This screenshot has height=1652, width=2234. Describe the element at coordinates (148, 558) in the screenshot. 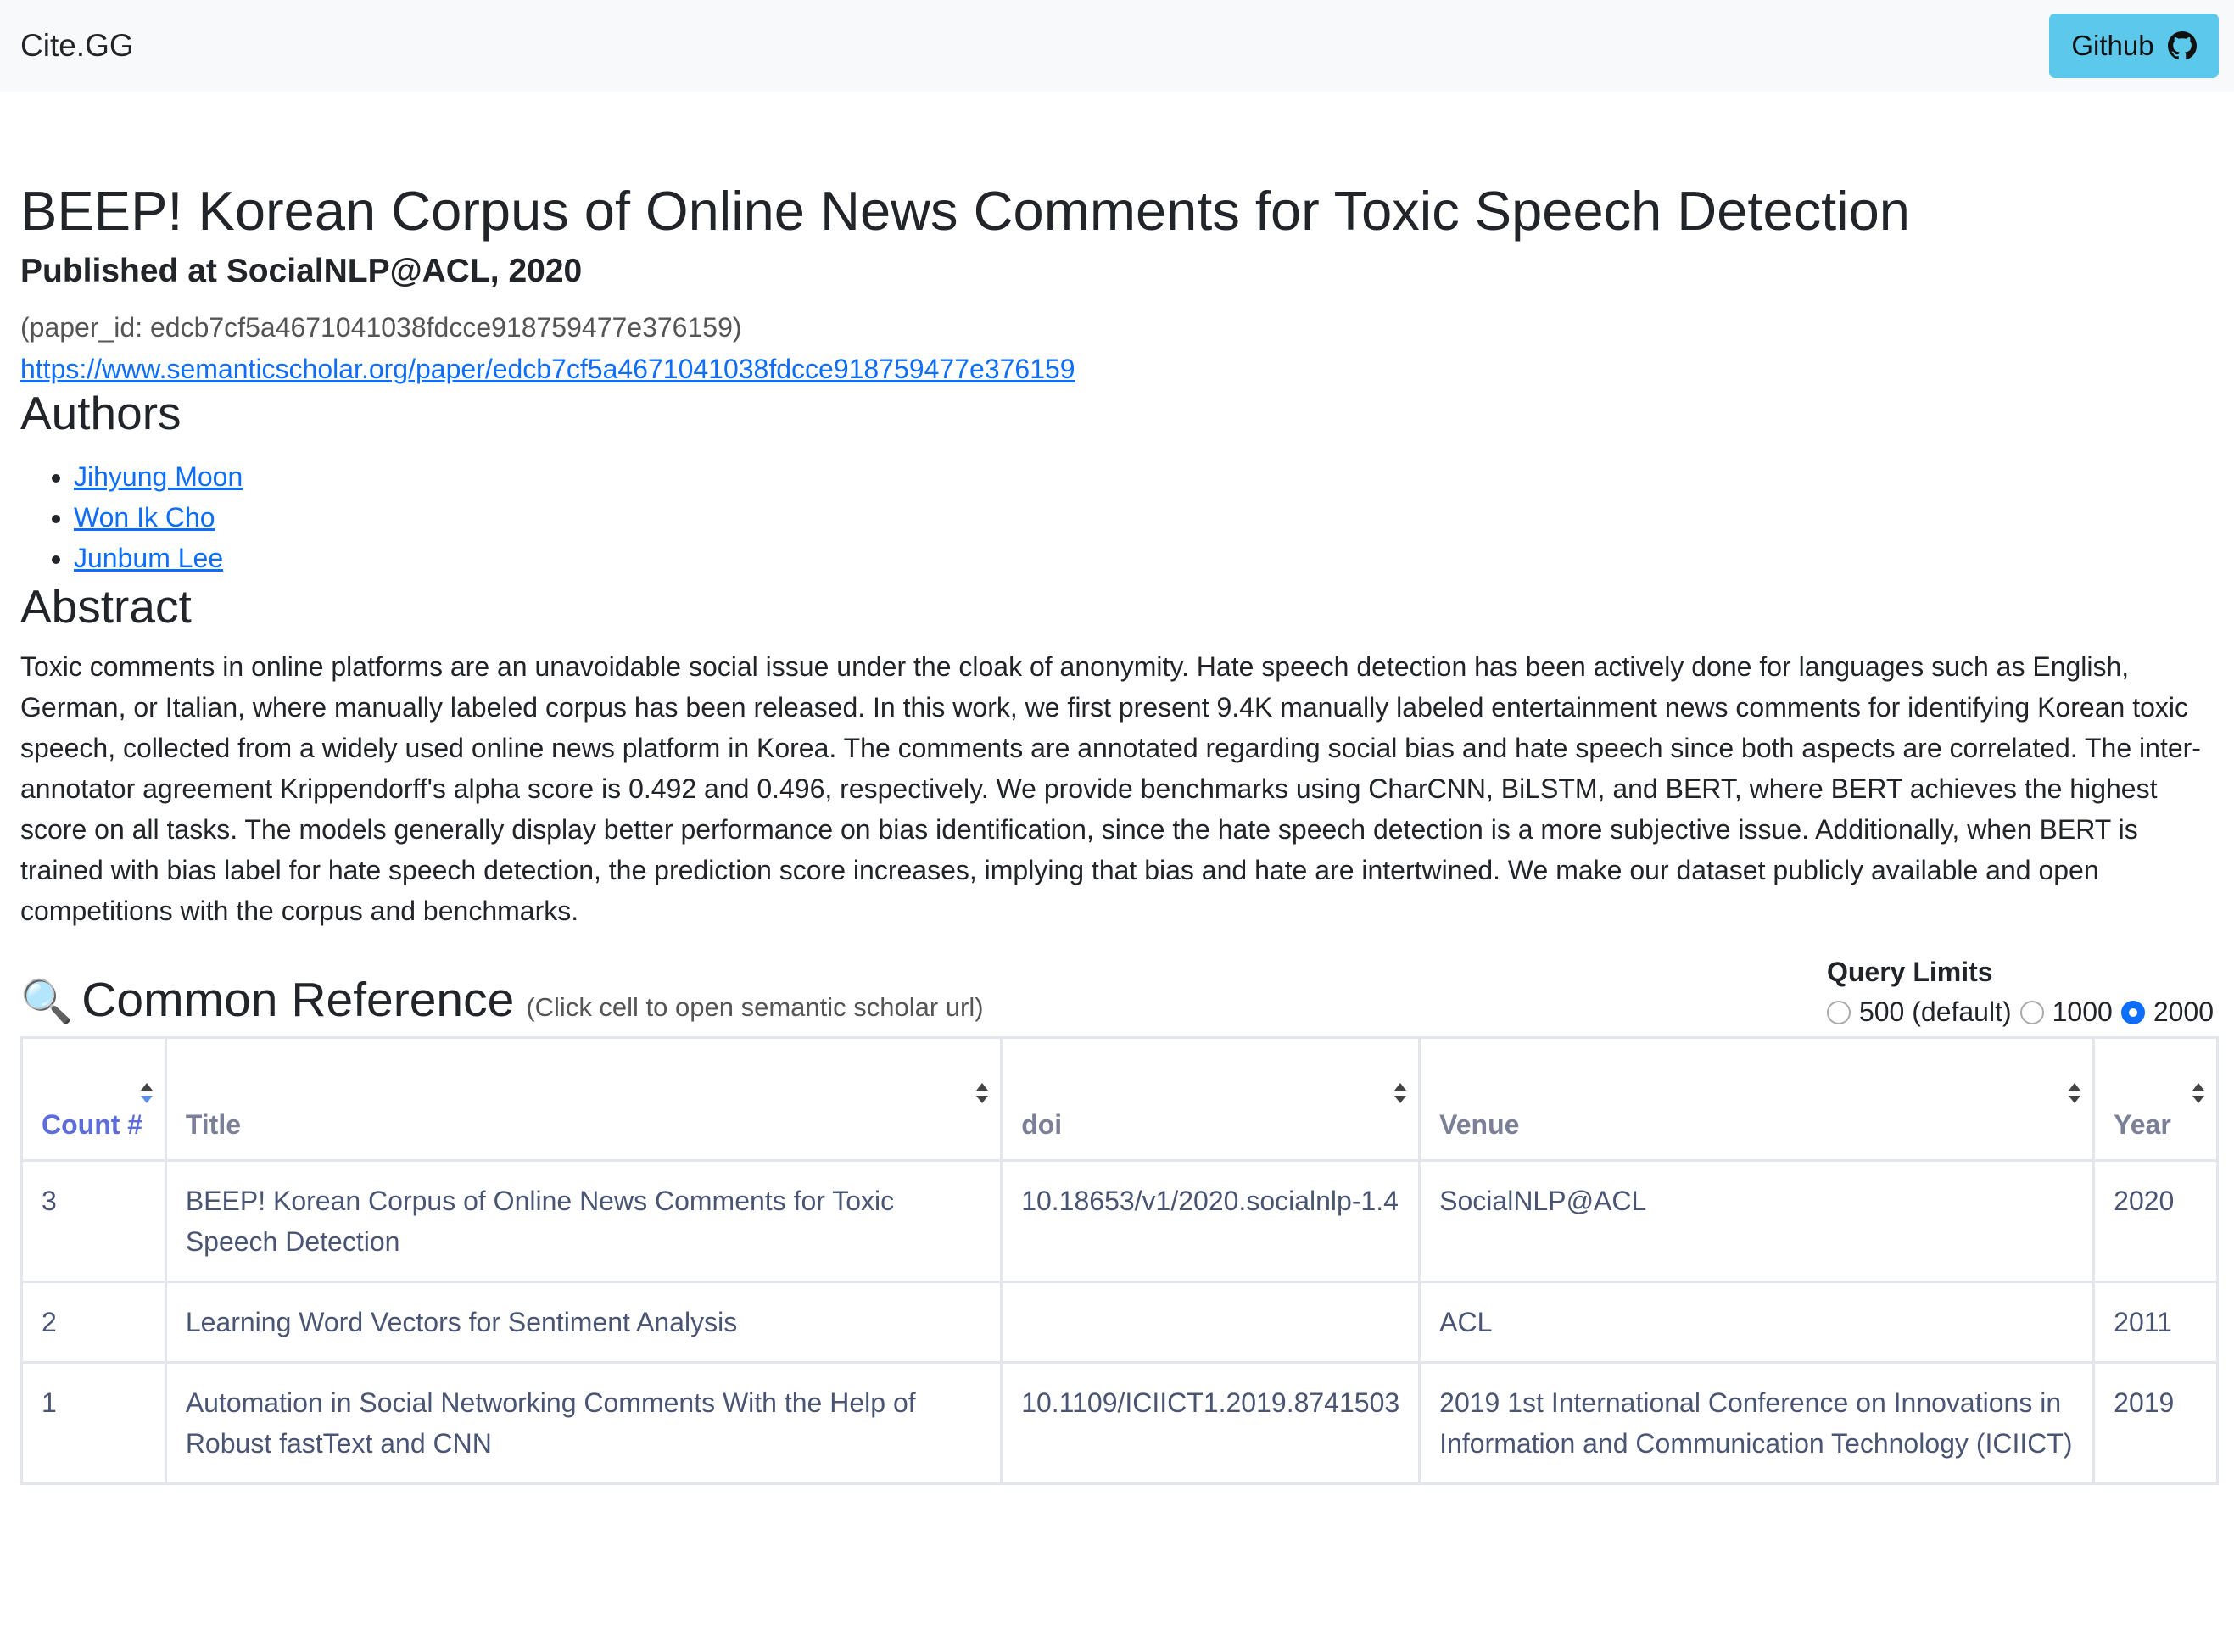

I see `author-link: Junbum Lee` at that location.